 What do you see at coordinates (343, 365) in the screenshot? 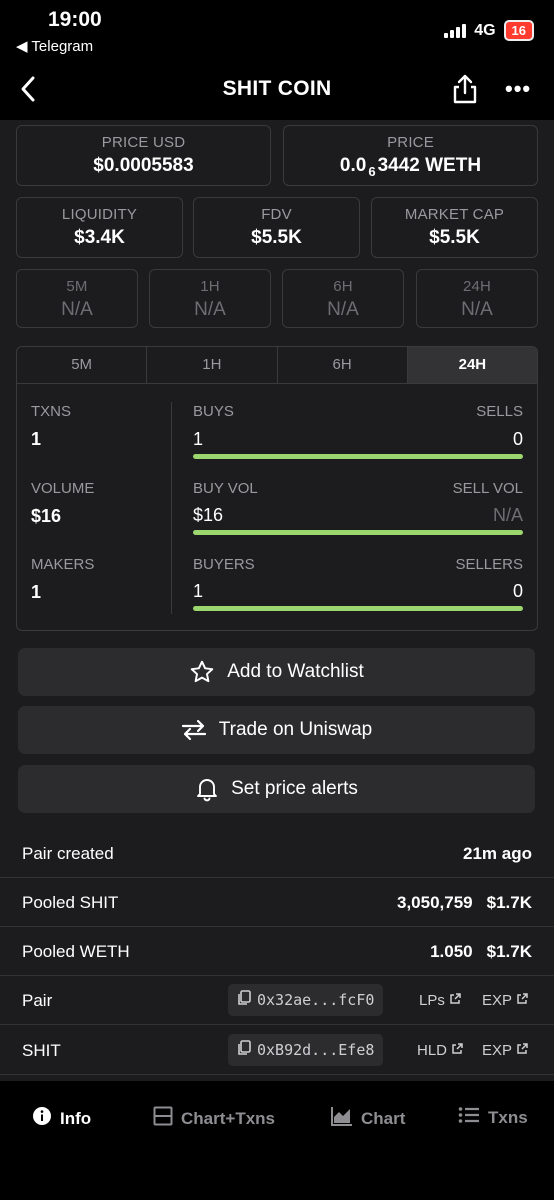
I see `tab-6h: 6H` at bounding box center [343, 365].